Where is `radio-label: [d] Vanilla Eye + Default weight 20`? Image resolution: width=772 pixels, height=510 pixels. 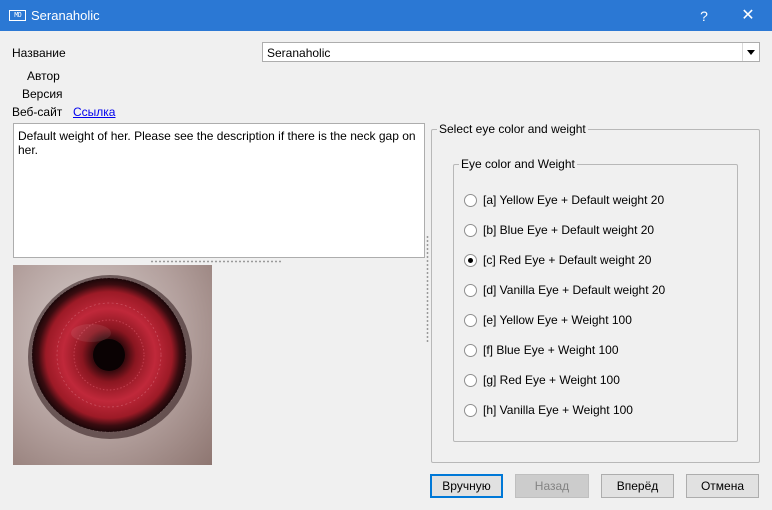
radio-label: [d] Vanilla Eye + Default weight 20 is located at coordinates (574, 290).